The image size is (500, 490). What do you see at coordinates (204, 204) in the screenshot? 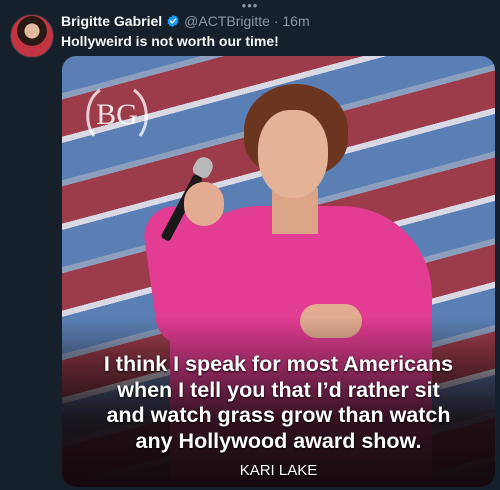
I see `speaker-hand` at bounding box center [204, 204].